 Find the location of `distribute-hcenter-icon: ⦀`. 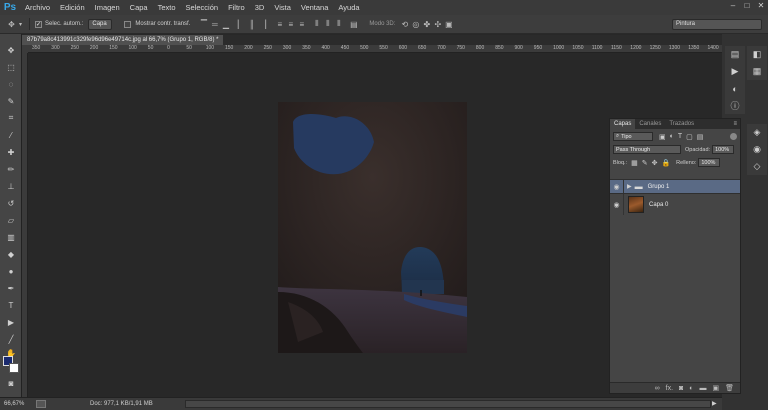

distribute-hcenter-icon: ⦀ is located at coordinates (327, 24).